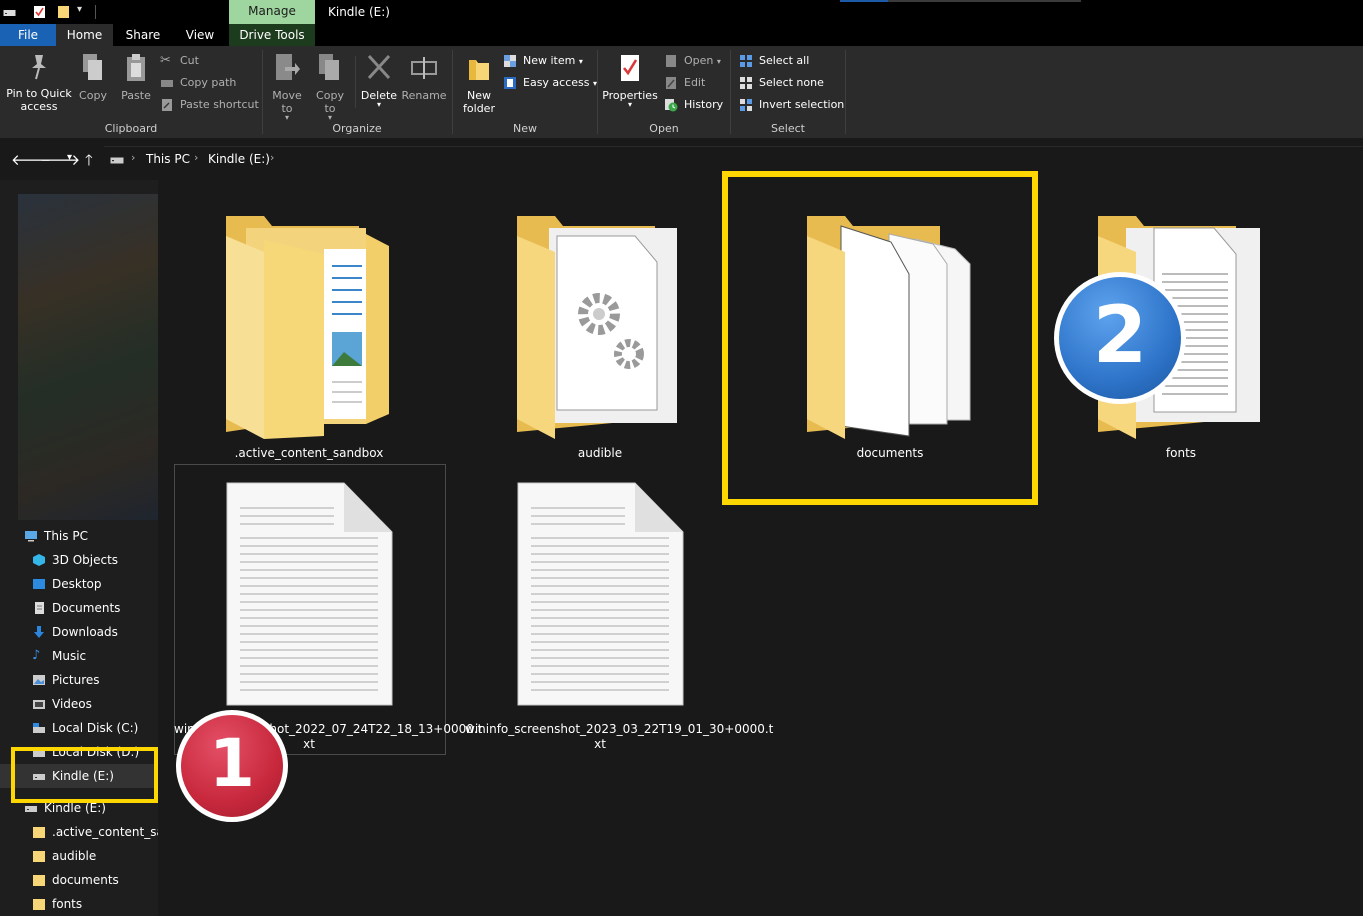  I want to click on new-item-label: New item, so click(549, 60).